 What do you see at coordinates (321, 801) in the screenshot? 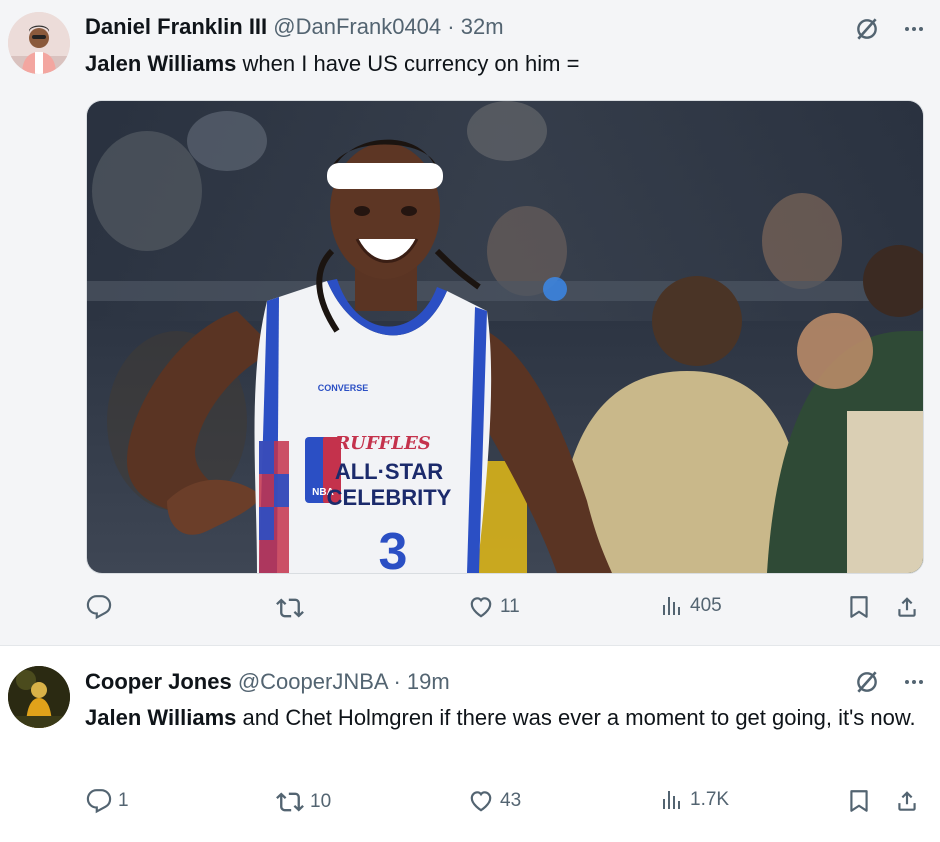
I see `retweet-count: 10` at bounding box center [321, 801].